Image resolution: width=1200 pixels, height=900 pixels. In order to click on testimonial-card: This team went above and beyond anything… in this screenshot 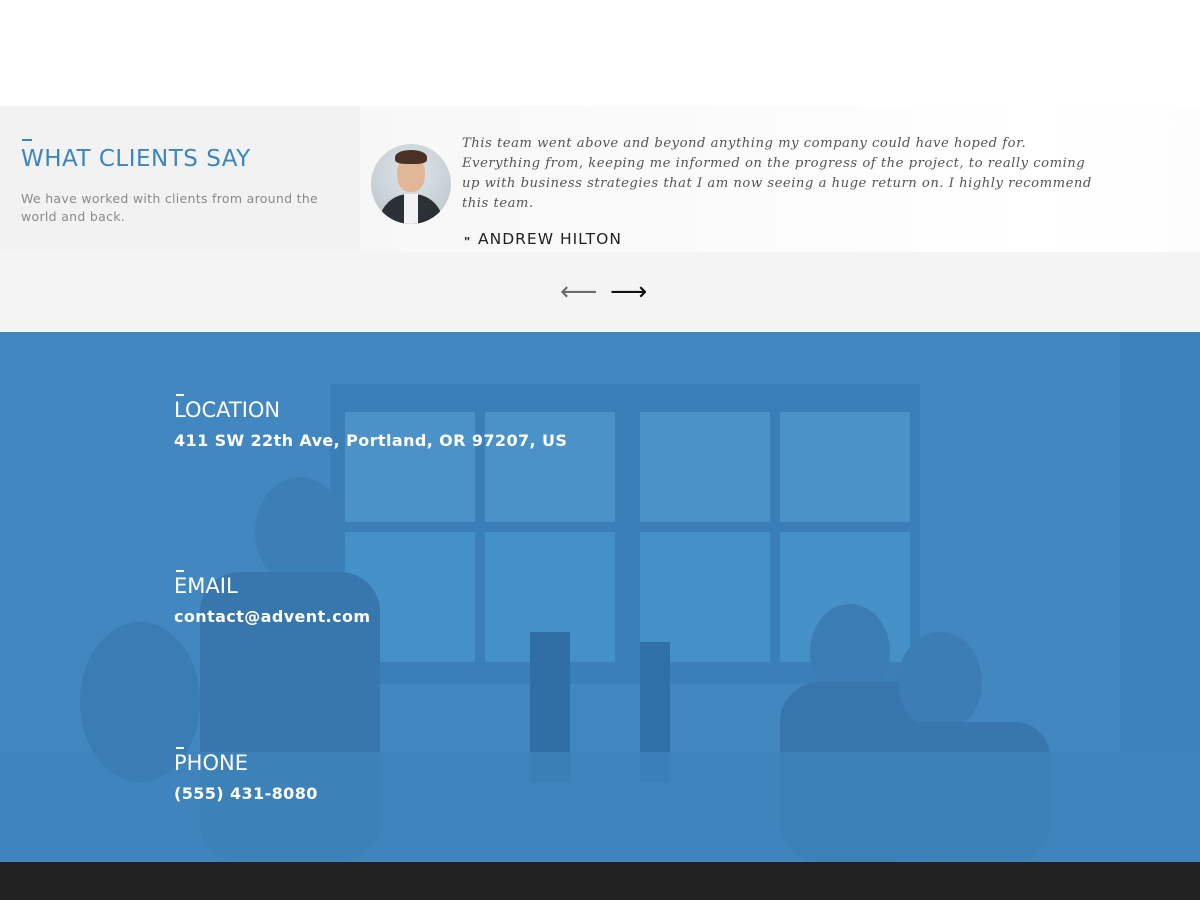, I will do `click(780, 179)`.